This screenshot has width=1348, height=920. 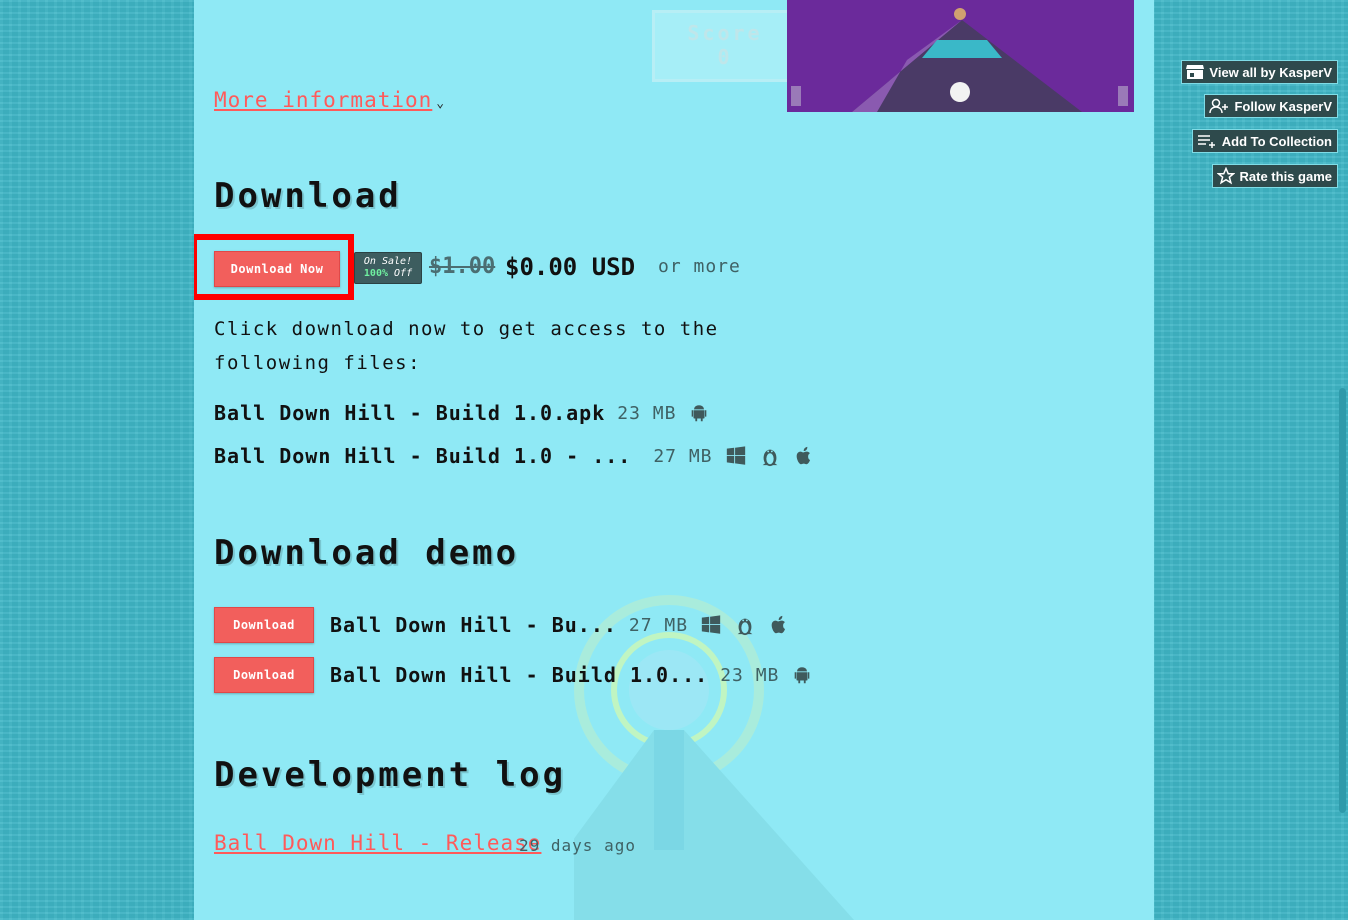 I want to click on follow-author-button: Follow KasperV, so click(x=1271, y=106).